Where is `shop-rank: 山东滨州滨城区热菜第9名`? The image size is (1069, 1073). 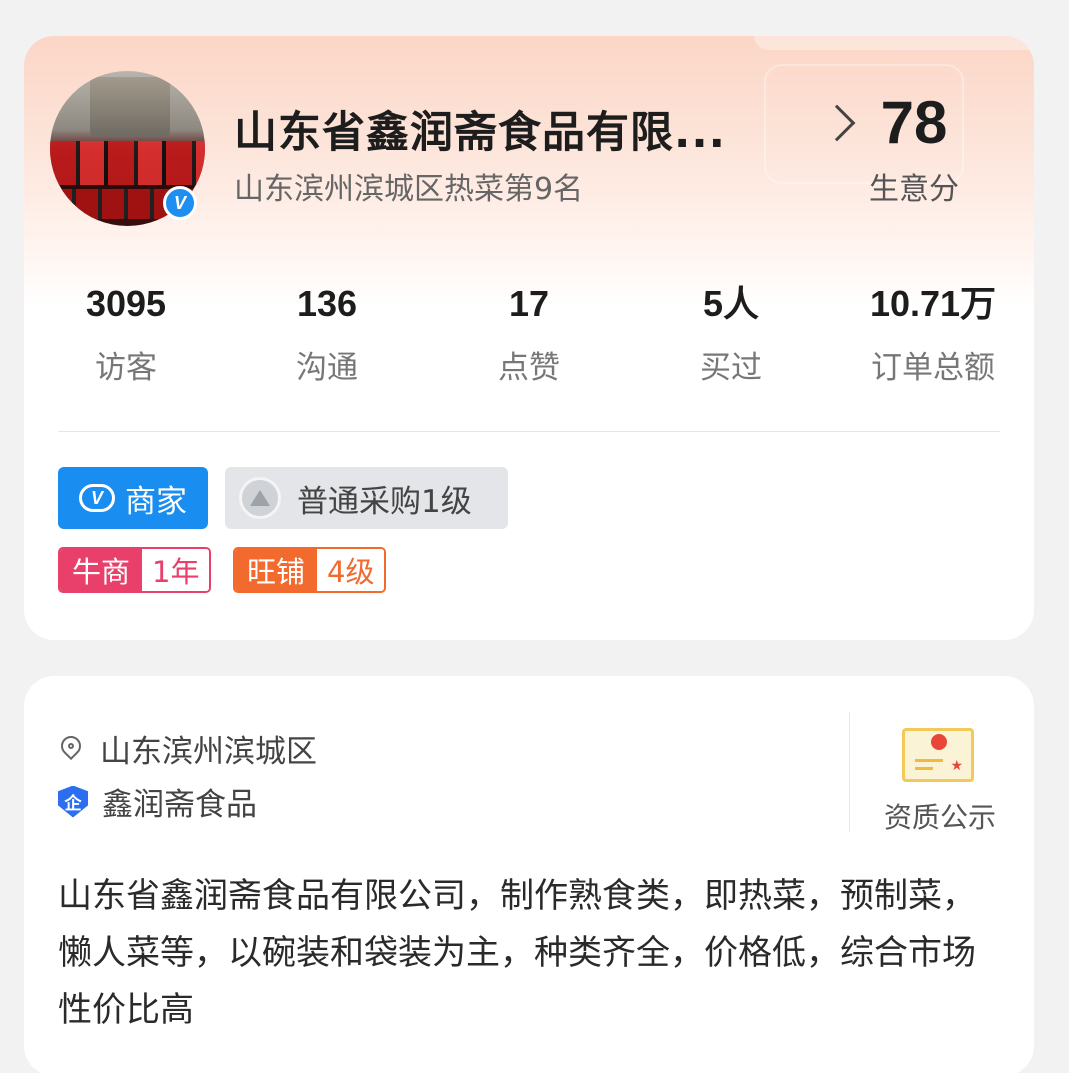
shop-rank: 山东滨州滨城区热菜第9名 is located at coordinates (408, 186).